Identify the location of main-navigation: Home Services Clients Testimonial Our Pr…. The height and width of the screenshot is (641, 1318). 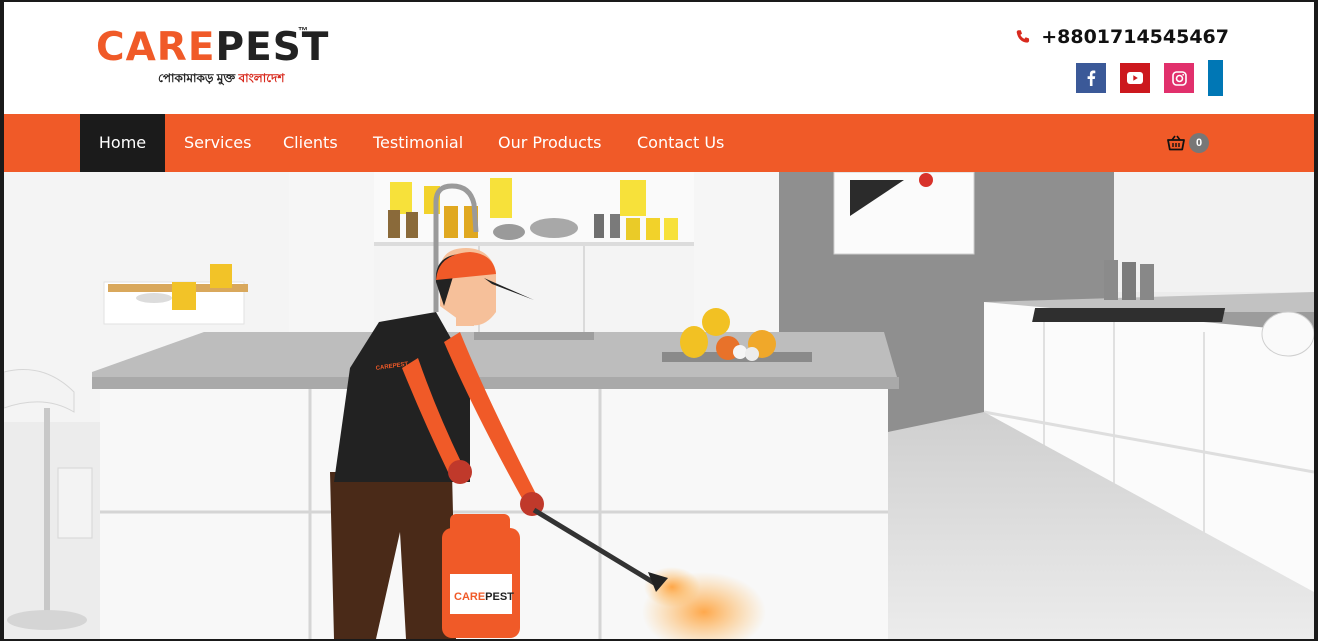
(659, 143).